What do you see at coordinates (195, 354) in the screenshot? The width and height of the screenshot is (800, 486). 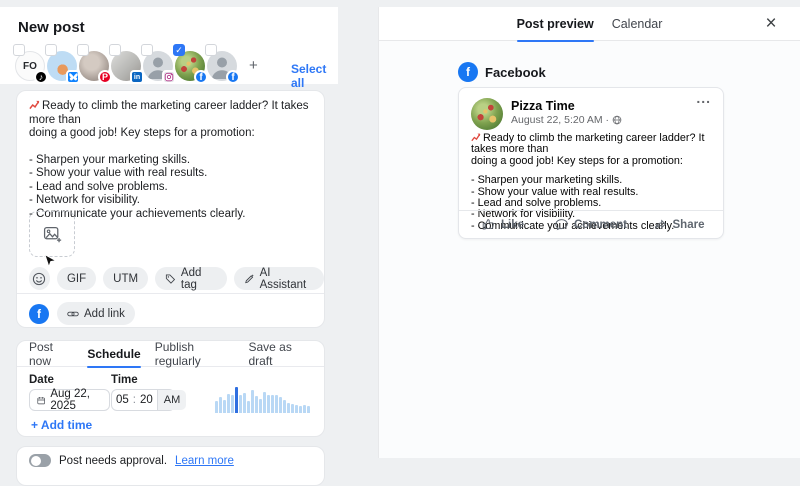 I see `tab-publish-regularly: Publish regularly` at bounding box center [195, 354].